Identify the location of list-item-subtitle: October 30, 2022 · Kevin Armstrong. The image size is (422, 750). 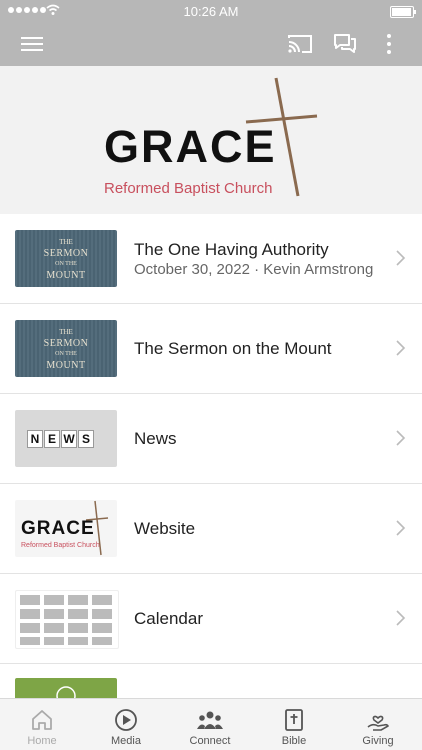
(254, 269).